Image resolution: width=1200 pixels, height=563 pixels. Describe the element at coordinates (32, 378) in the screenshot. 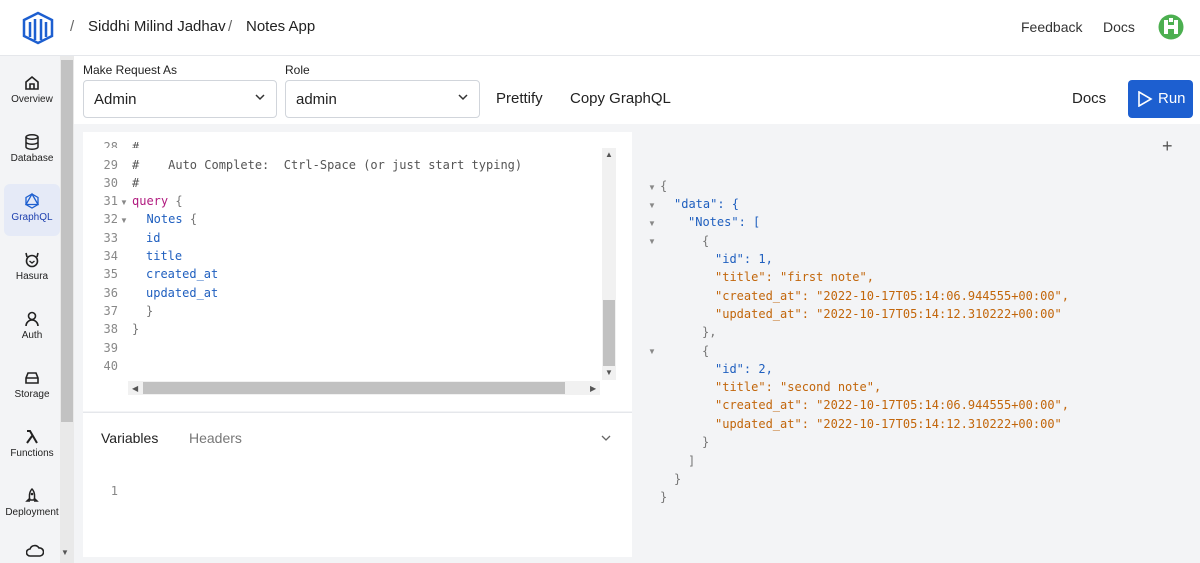

I see `storage-icon` at that location.